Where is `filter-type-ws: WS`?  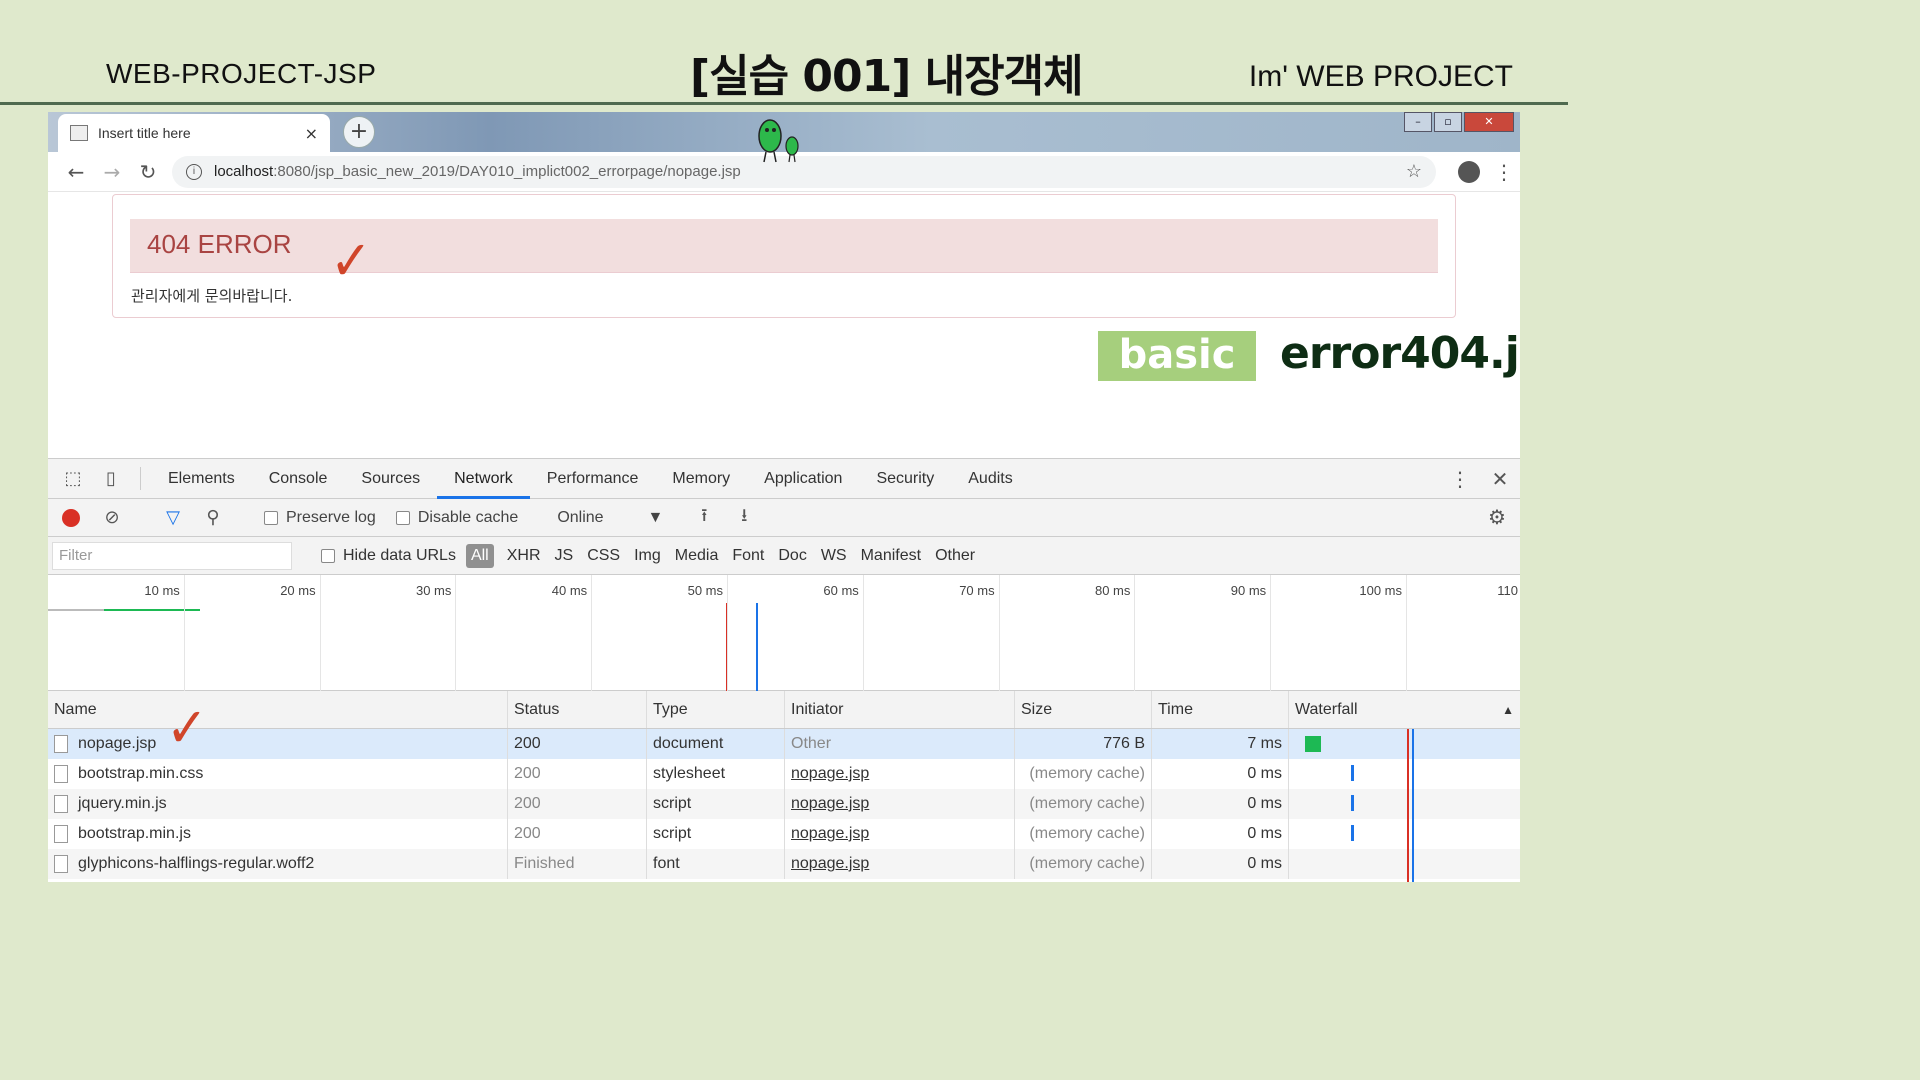 filter-type-ws: WS is located at coordinates (834, 556).